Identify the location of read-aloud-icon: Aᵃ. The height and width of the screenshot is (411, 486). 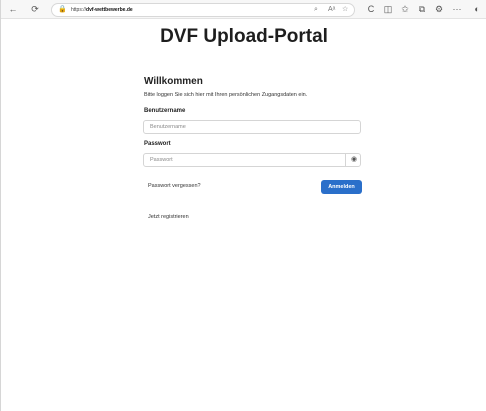
(331, 10).